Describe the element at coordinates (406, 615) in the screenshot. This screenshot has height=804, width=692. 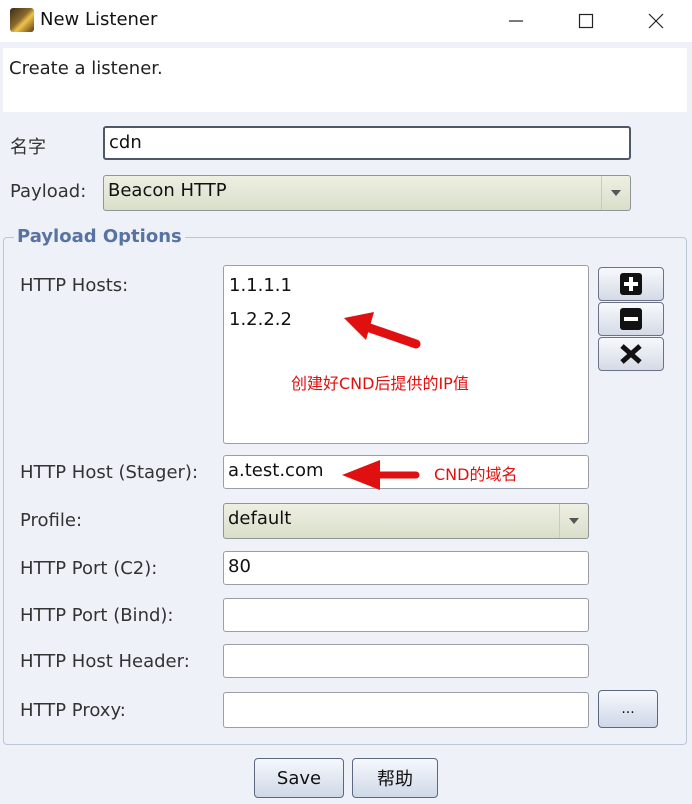
I see `port-bind-input` at that location.